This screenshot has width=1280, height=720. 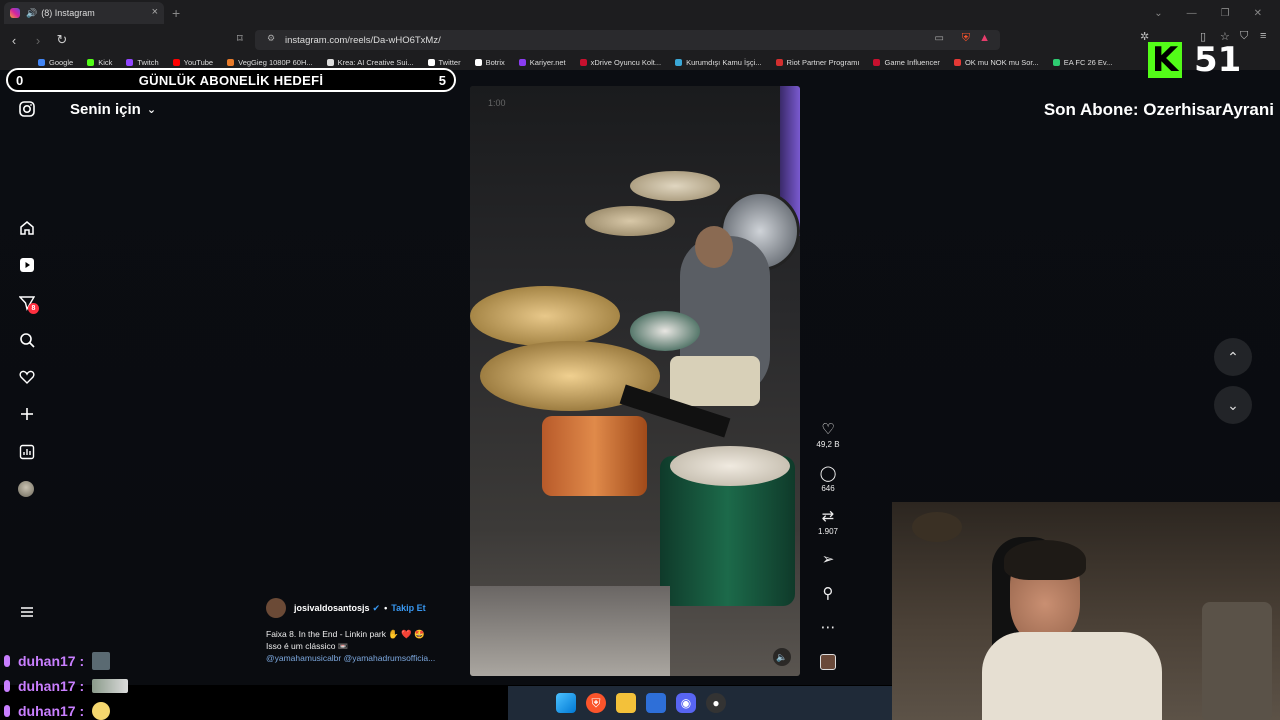 What do you see at coordinates (1192, 13) in the screenshot?
I see `minimize-button: —` at bounding box center [1192, 13].